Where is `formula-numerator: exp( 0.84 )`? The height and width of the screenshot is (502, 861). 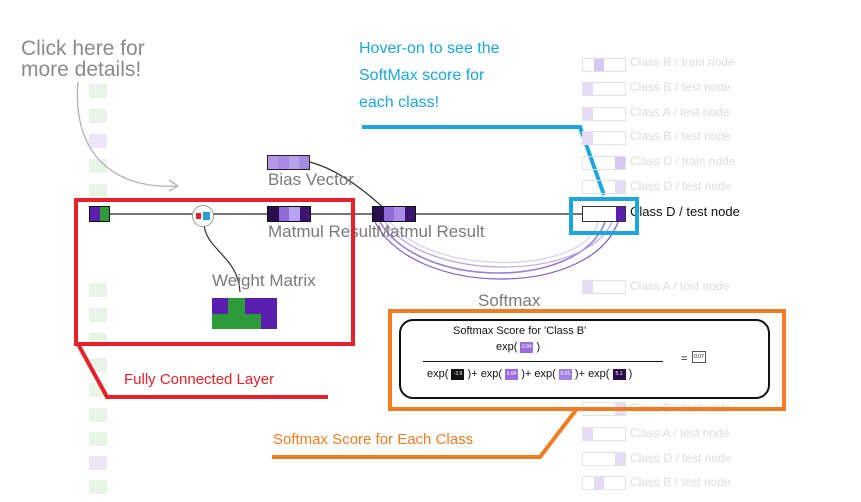
formula-numerator: exp( 0.84 ) is located at coordinates (518, 347).